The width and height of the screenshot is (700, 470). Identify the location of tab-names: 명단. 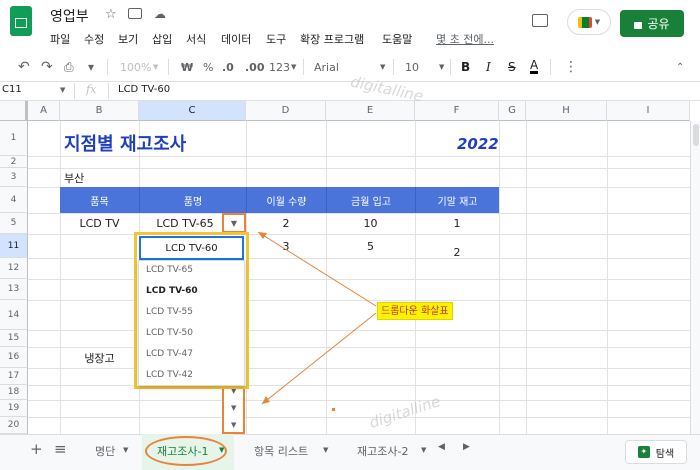
(105, 451).